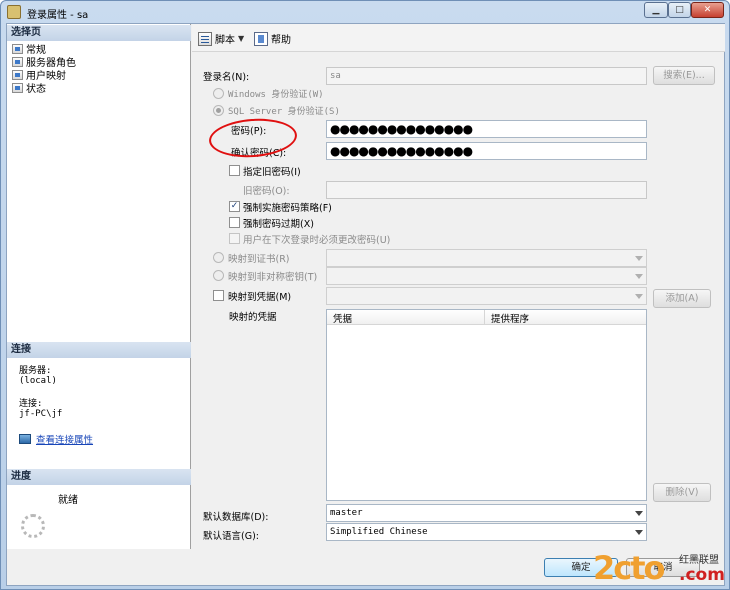  Describe the element at coordinates (99, 477) in the screenshot. I see `progress-header: 进度` at that location.